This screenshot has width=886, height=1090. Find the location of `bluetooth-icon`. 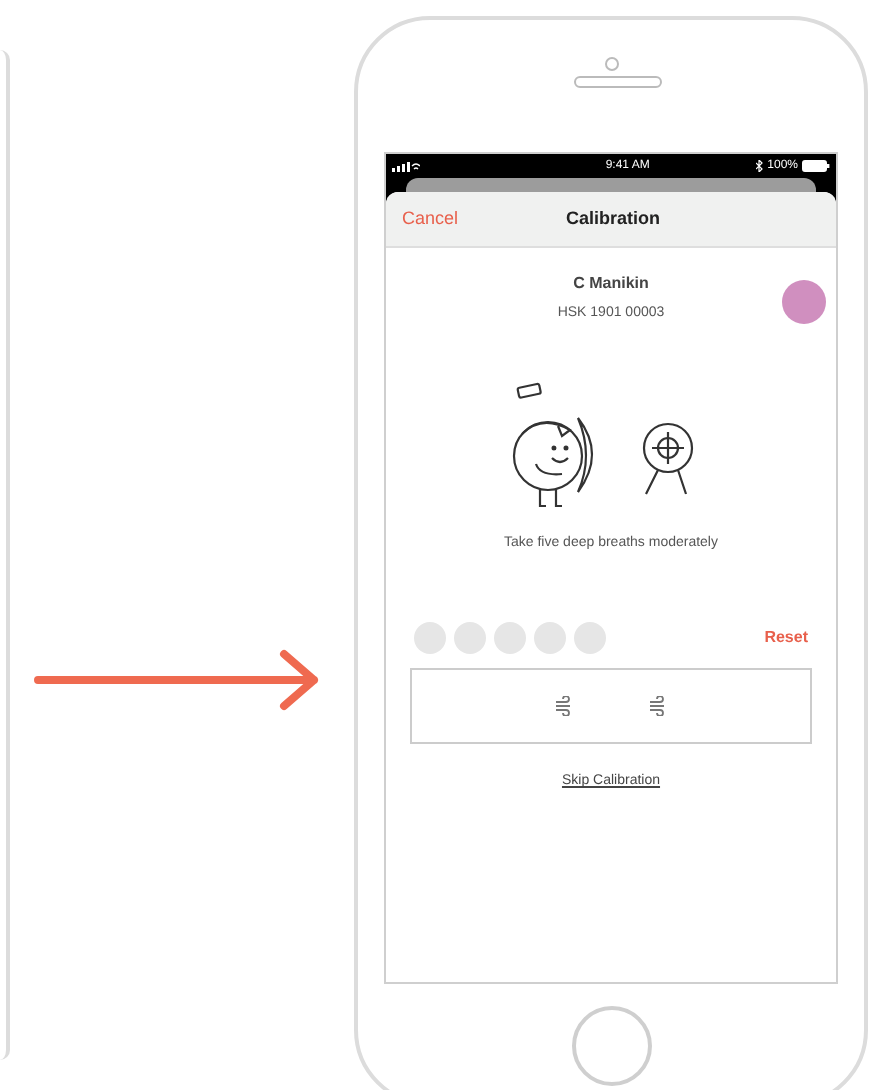

bluetooth-icon is located at coordinates (759, 166).